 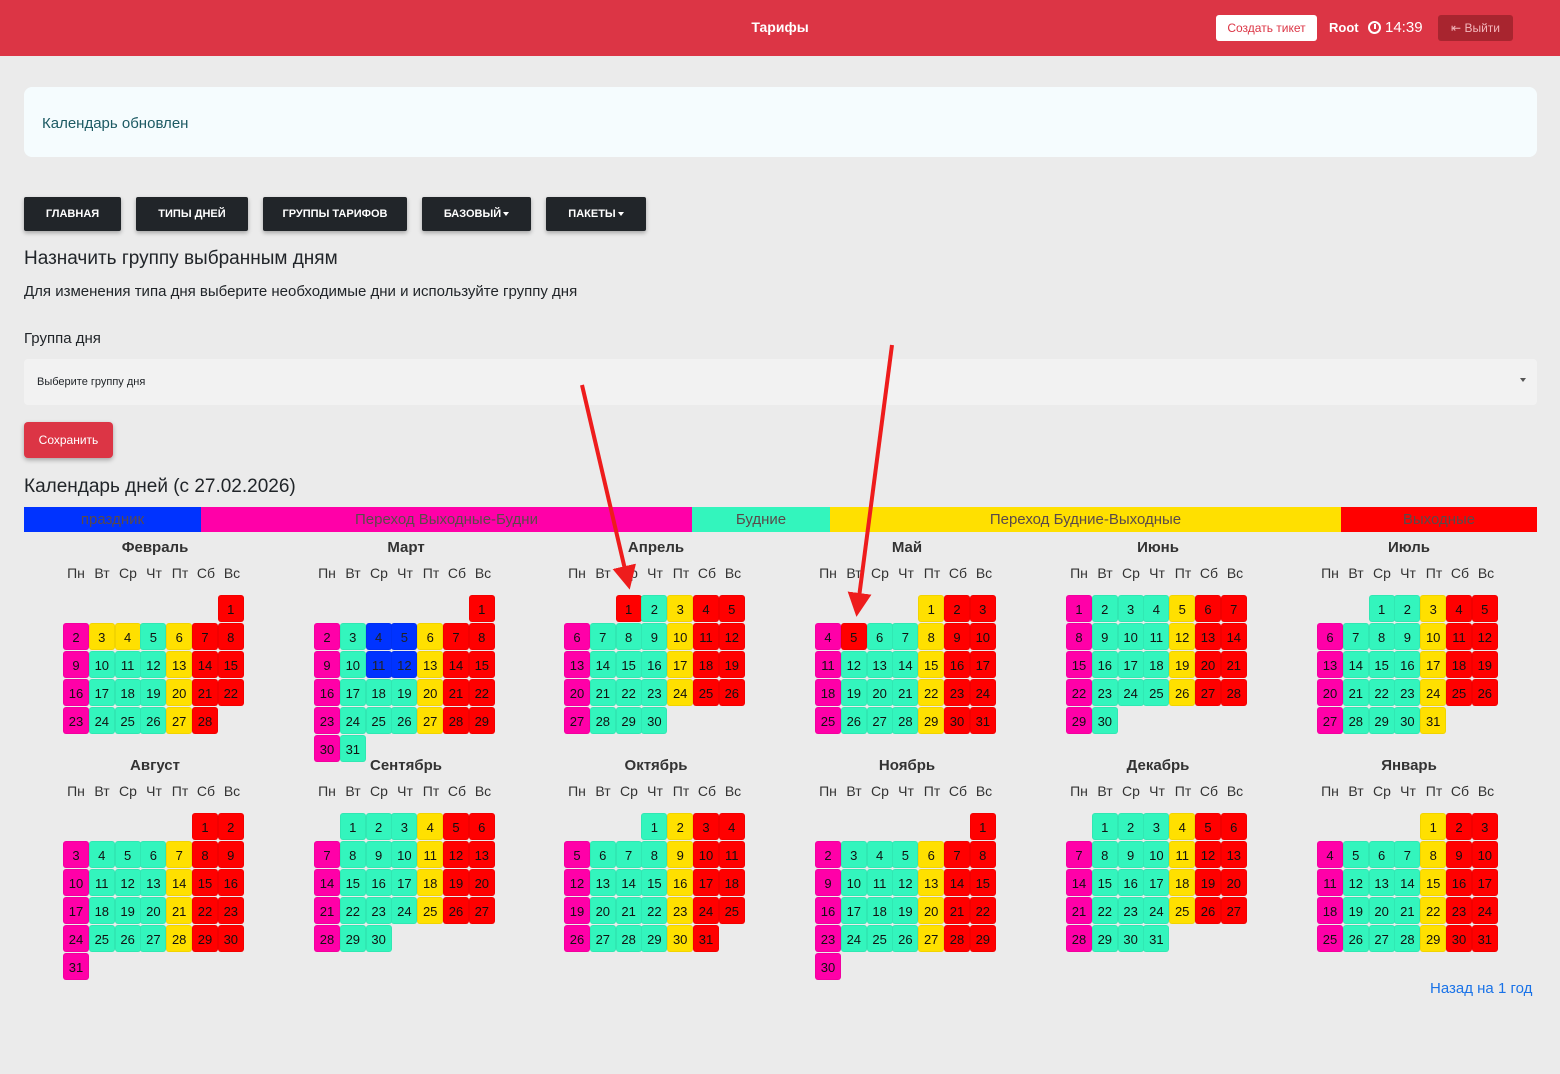 What do you see at coordinates (153, 692) in the screenshot?
I see `day-cell: 19` at bounding box center [153, 692].